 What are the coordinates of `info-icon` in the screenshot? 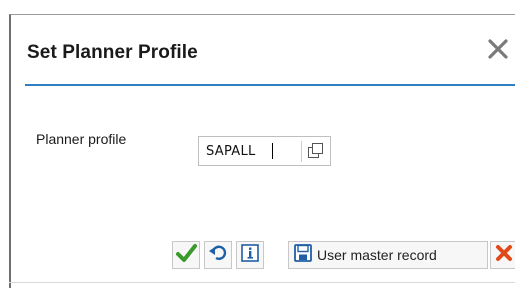 It's located at (250, 255).